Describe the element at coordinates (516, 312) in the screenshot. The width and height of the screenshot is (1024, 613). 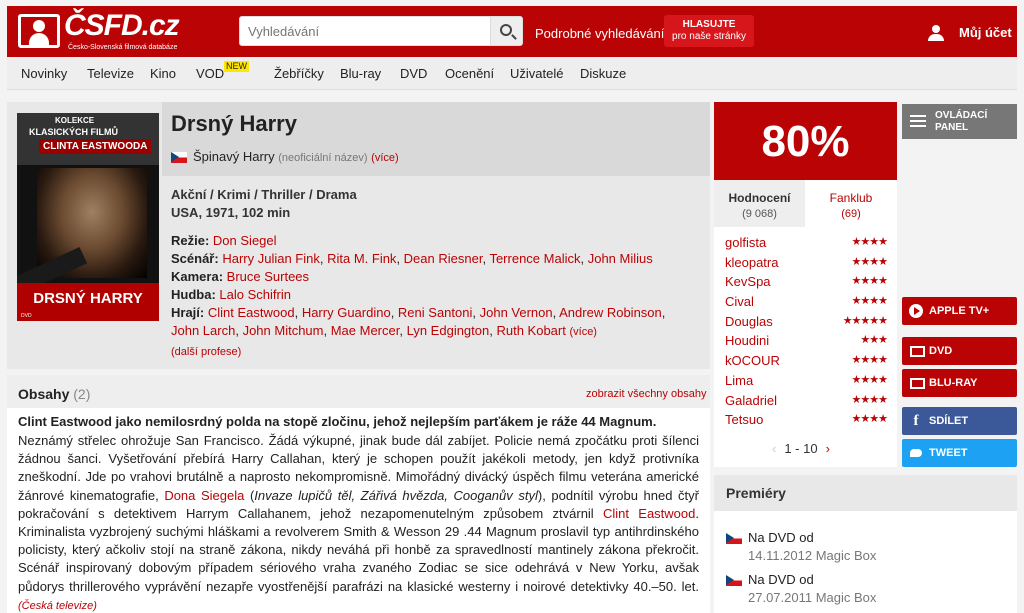
I see `person-link: John Vernon` at that location.